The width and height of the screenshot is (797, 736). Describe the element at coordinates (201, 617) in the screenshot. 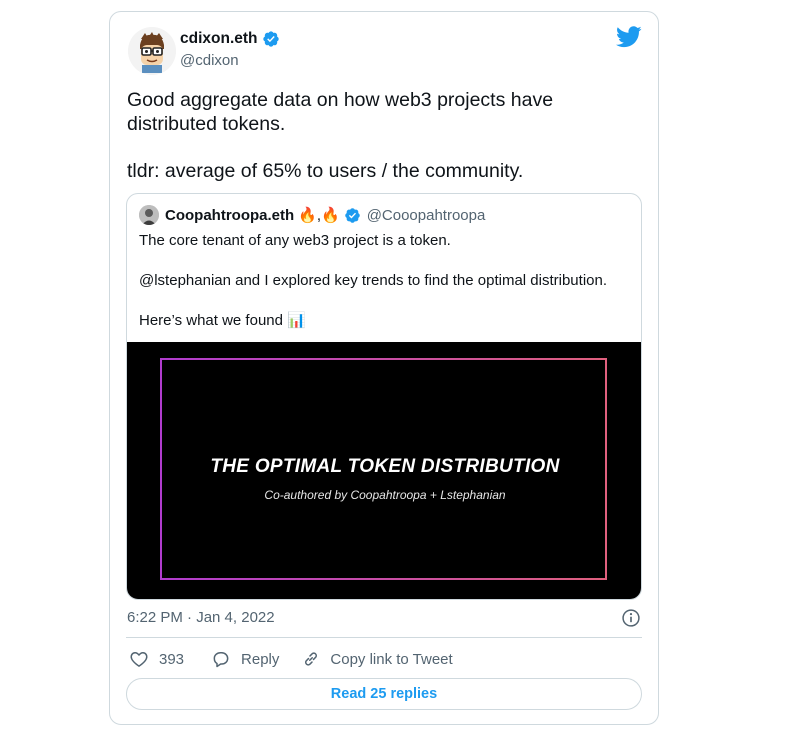

I see `tweet-timestamp: 6:22 PM · Jan 4, 2022` at that location.